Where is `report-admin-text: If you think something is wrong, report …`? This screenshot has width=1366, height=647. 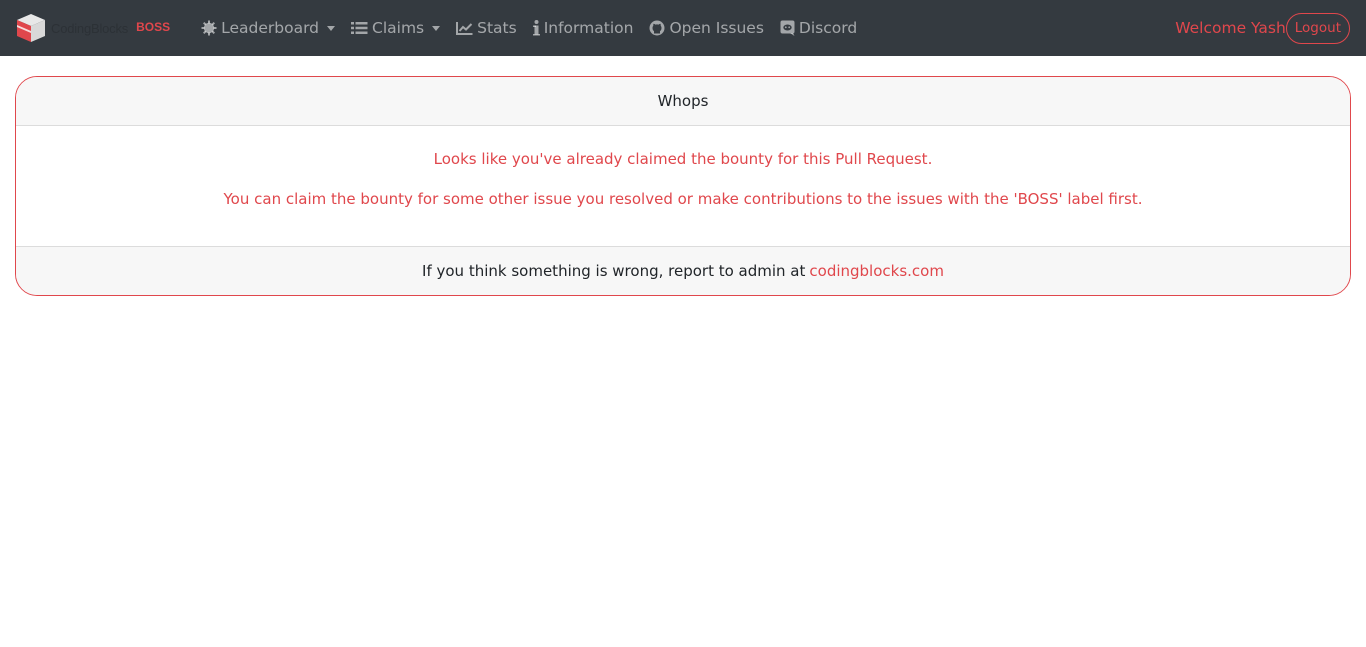 report-admin-text: If you think something is wrong, report … is located at coordinates (614, 271).